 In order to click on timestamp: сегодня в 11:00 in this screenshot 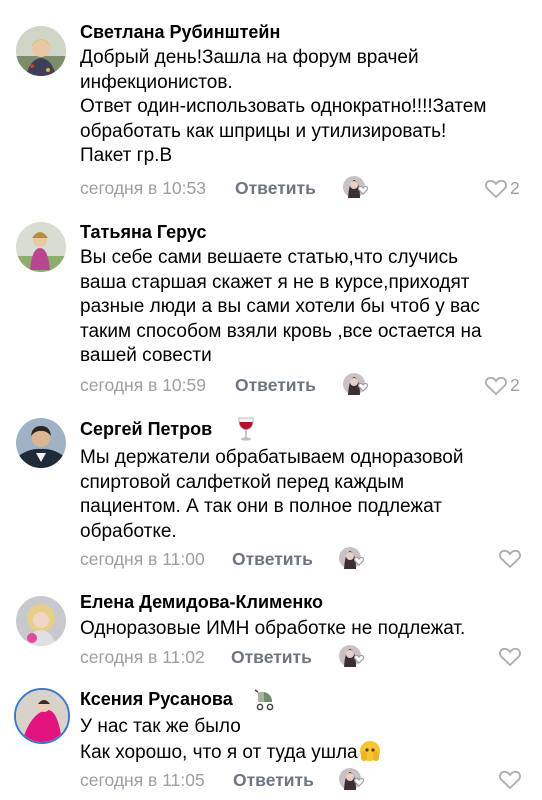, I will do `click(142, 559)`.